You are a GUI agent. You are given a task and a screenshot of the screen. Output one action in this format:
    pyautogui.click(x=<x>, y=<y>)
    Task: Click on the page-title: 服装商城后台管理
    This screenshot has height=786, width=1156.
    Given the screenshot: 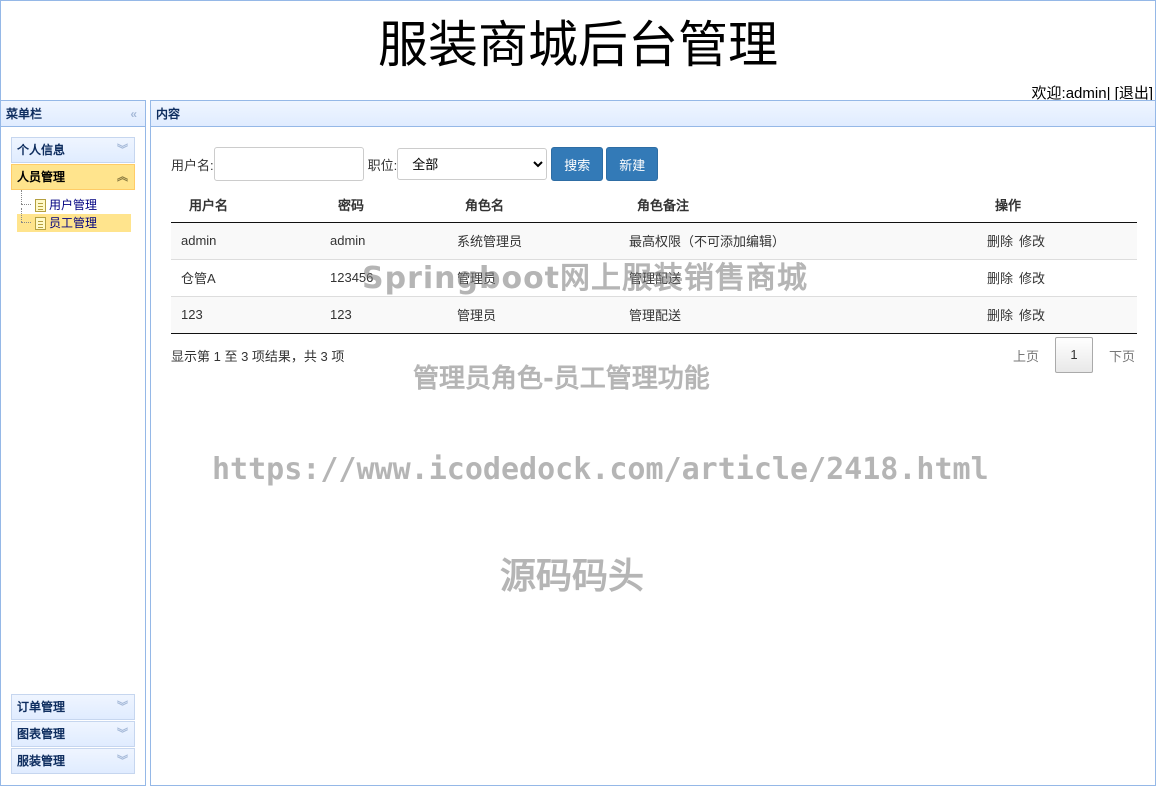 What is the action you would take?
    pyautogui.click(x=578, y=45)
    